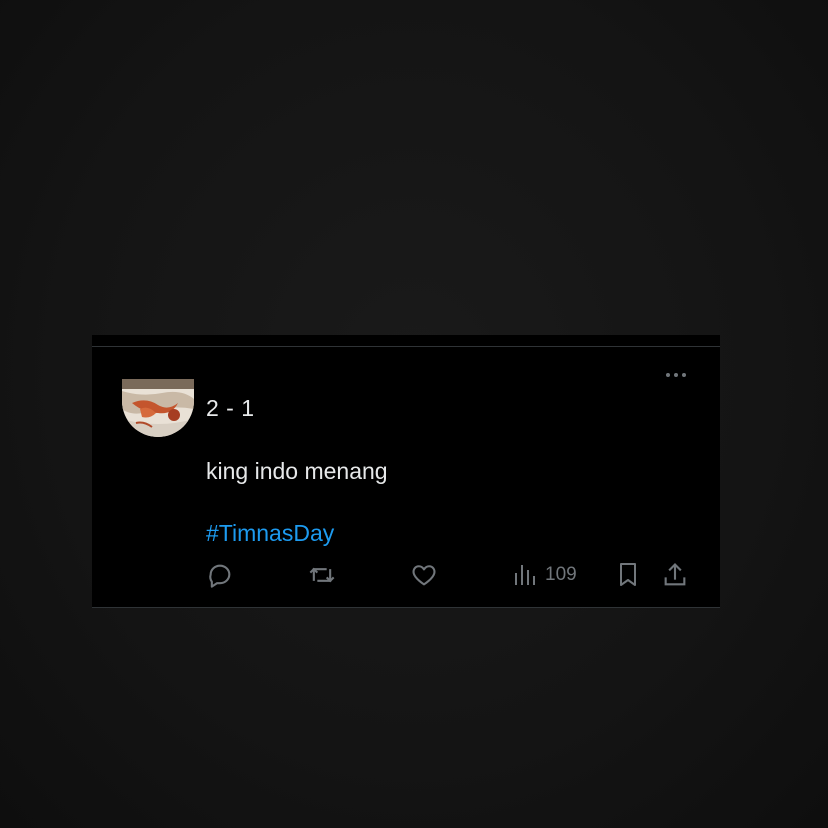 Image resolution: width=828 pixels, height=828 pixels. I want to click on heart-icon, so click(424, 575).